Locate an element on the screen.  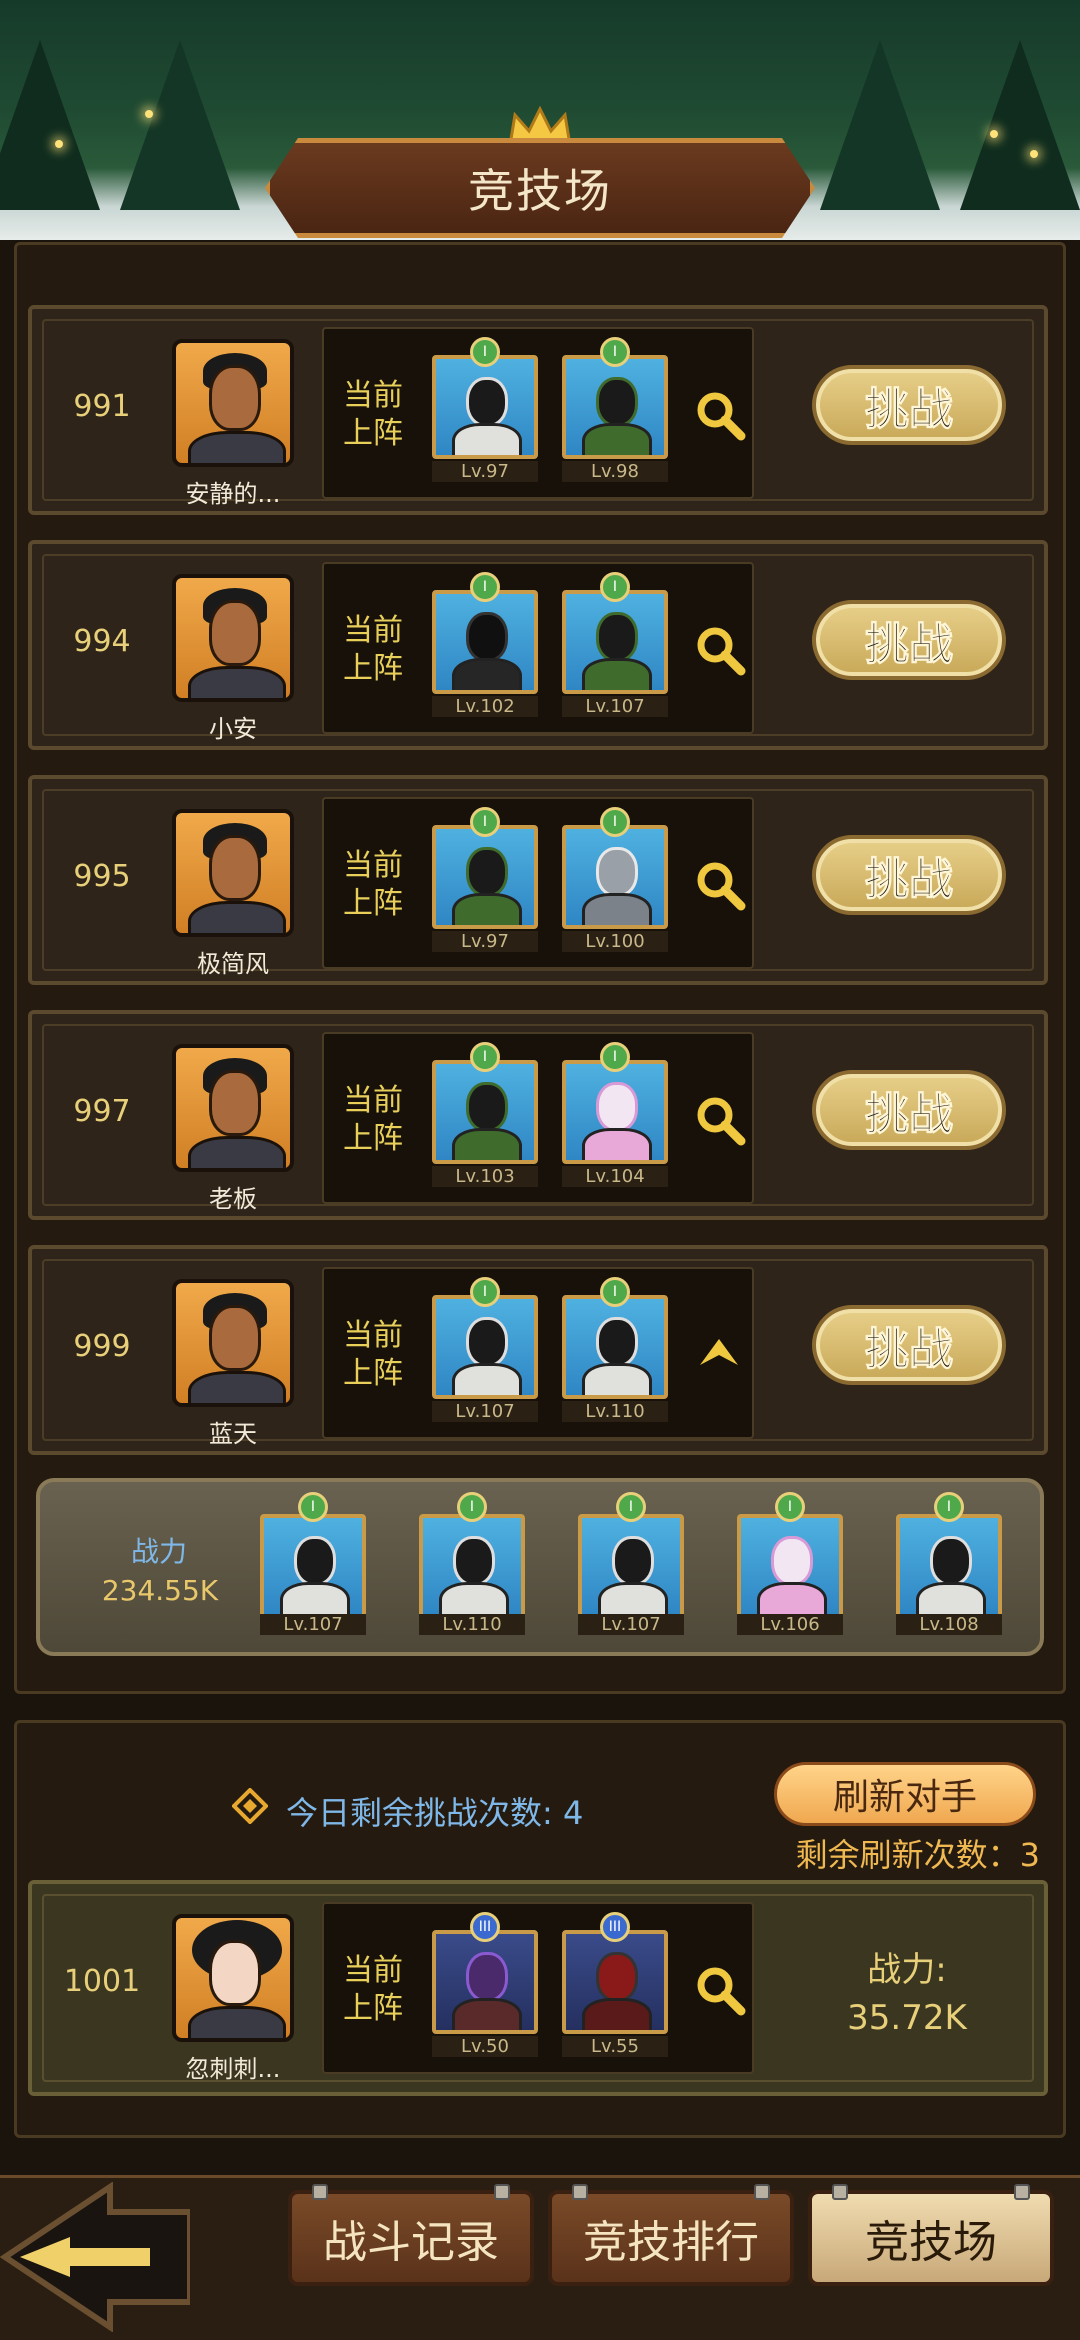
opponent-row: 999 蓝天 当前 上阵 I Lv.107 I Lv.110 挑战 is located at coordinates (538, 1350).